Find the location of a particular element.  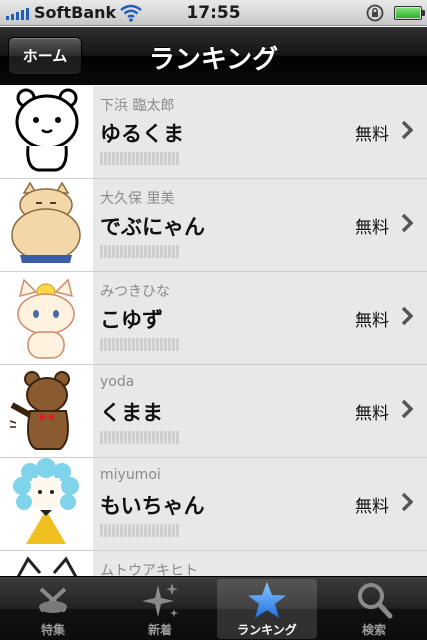

list-item: みつきひな こゆず 無料 is located at coordinates (213, 318).